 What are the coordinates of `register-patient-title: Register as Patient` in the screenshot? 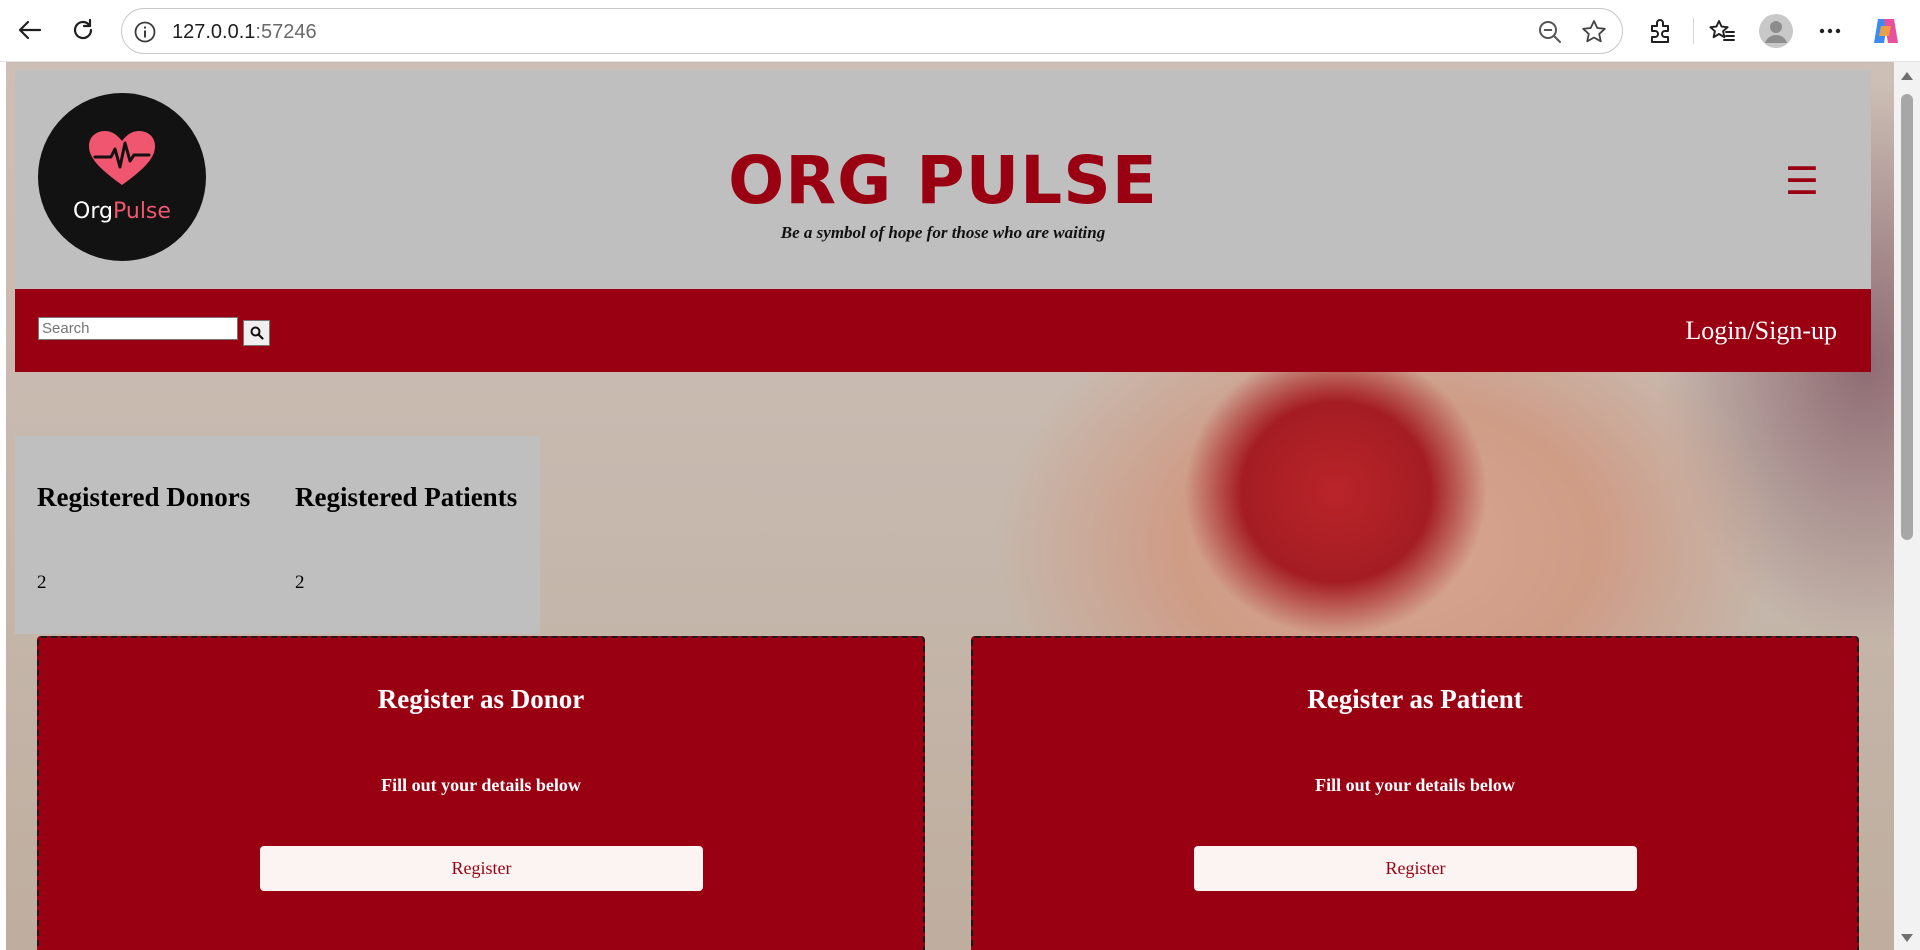 It's located at (1415, 699).